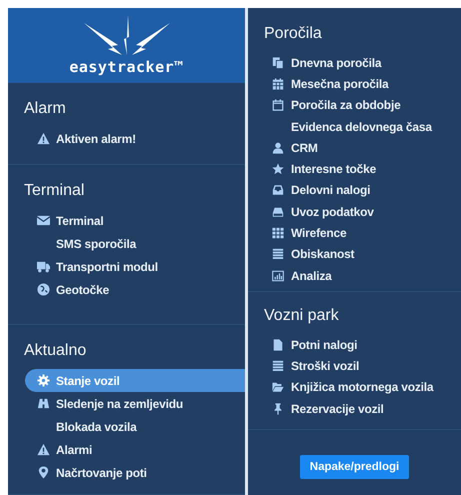  I want to click on menu-item: Terminal, so click(135, 220).